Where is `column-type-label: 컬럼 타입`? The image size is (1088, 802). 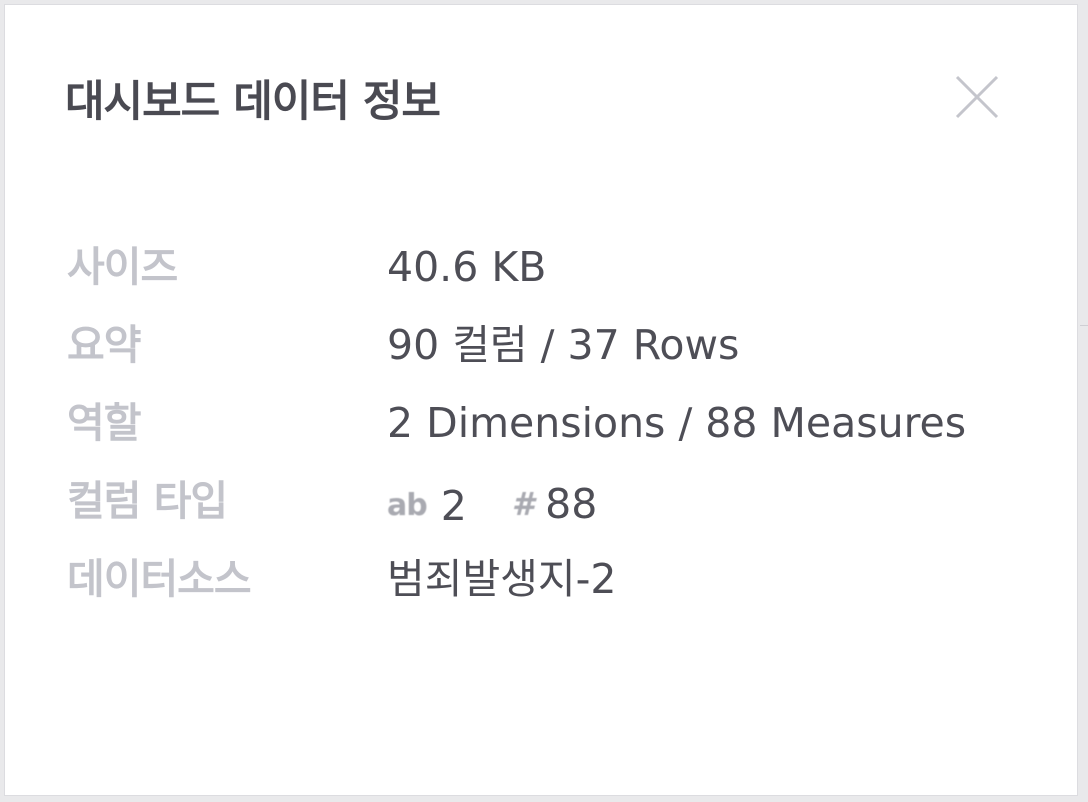 column-type-label: 컬럼 타입 is located at coordinates (147, 501).